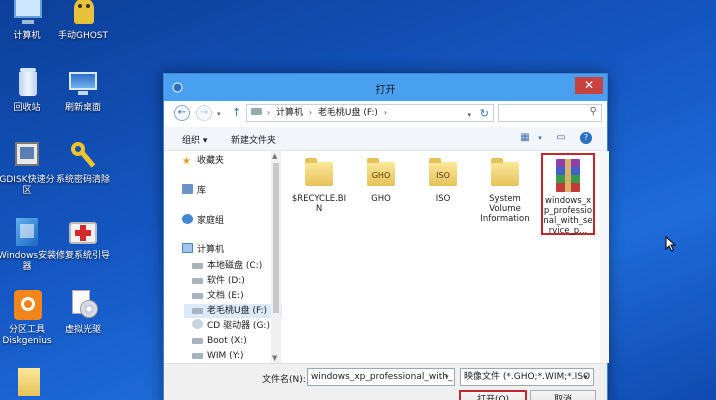  Describe the element at coordinates (604, 257) in the screenshot. I see `file-list-scrollbar` at that location.